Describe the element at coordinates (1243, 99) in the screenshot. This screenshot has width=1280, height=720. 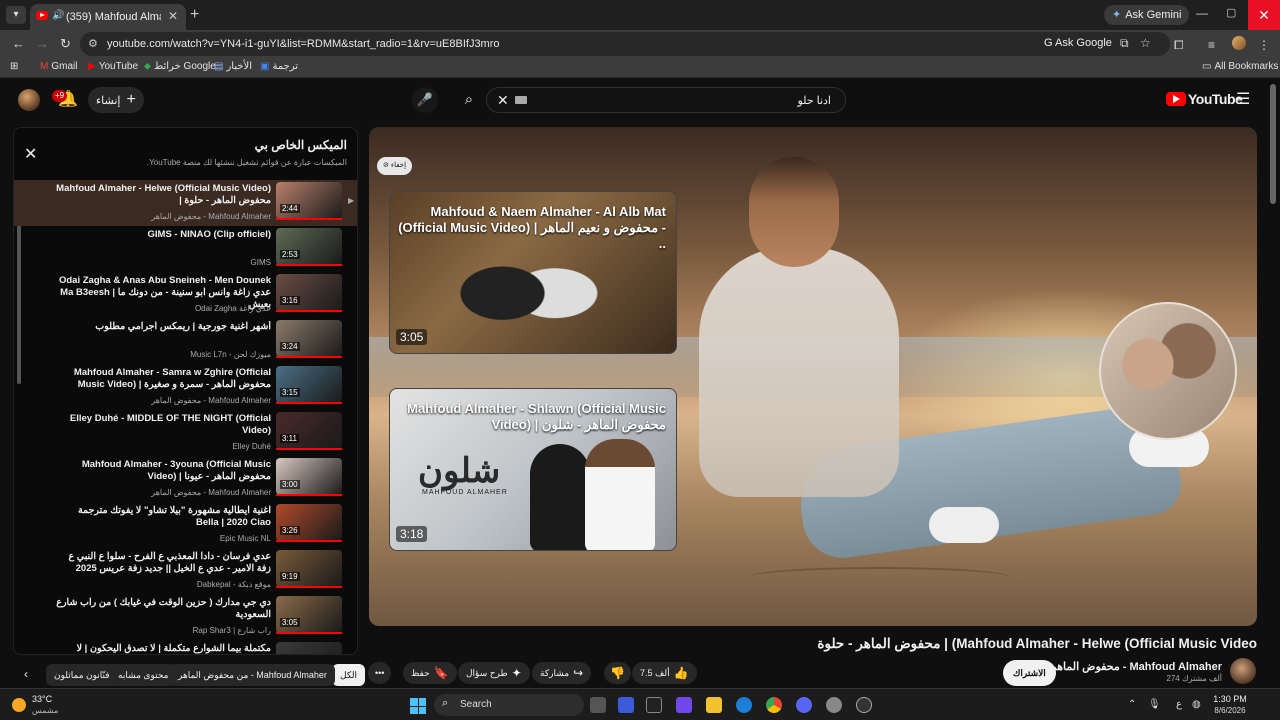
I see `guide-menu-icon: ☰` at that location.